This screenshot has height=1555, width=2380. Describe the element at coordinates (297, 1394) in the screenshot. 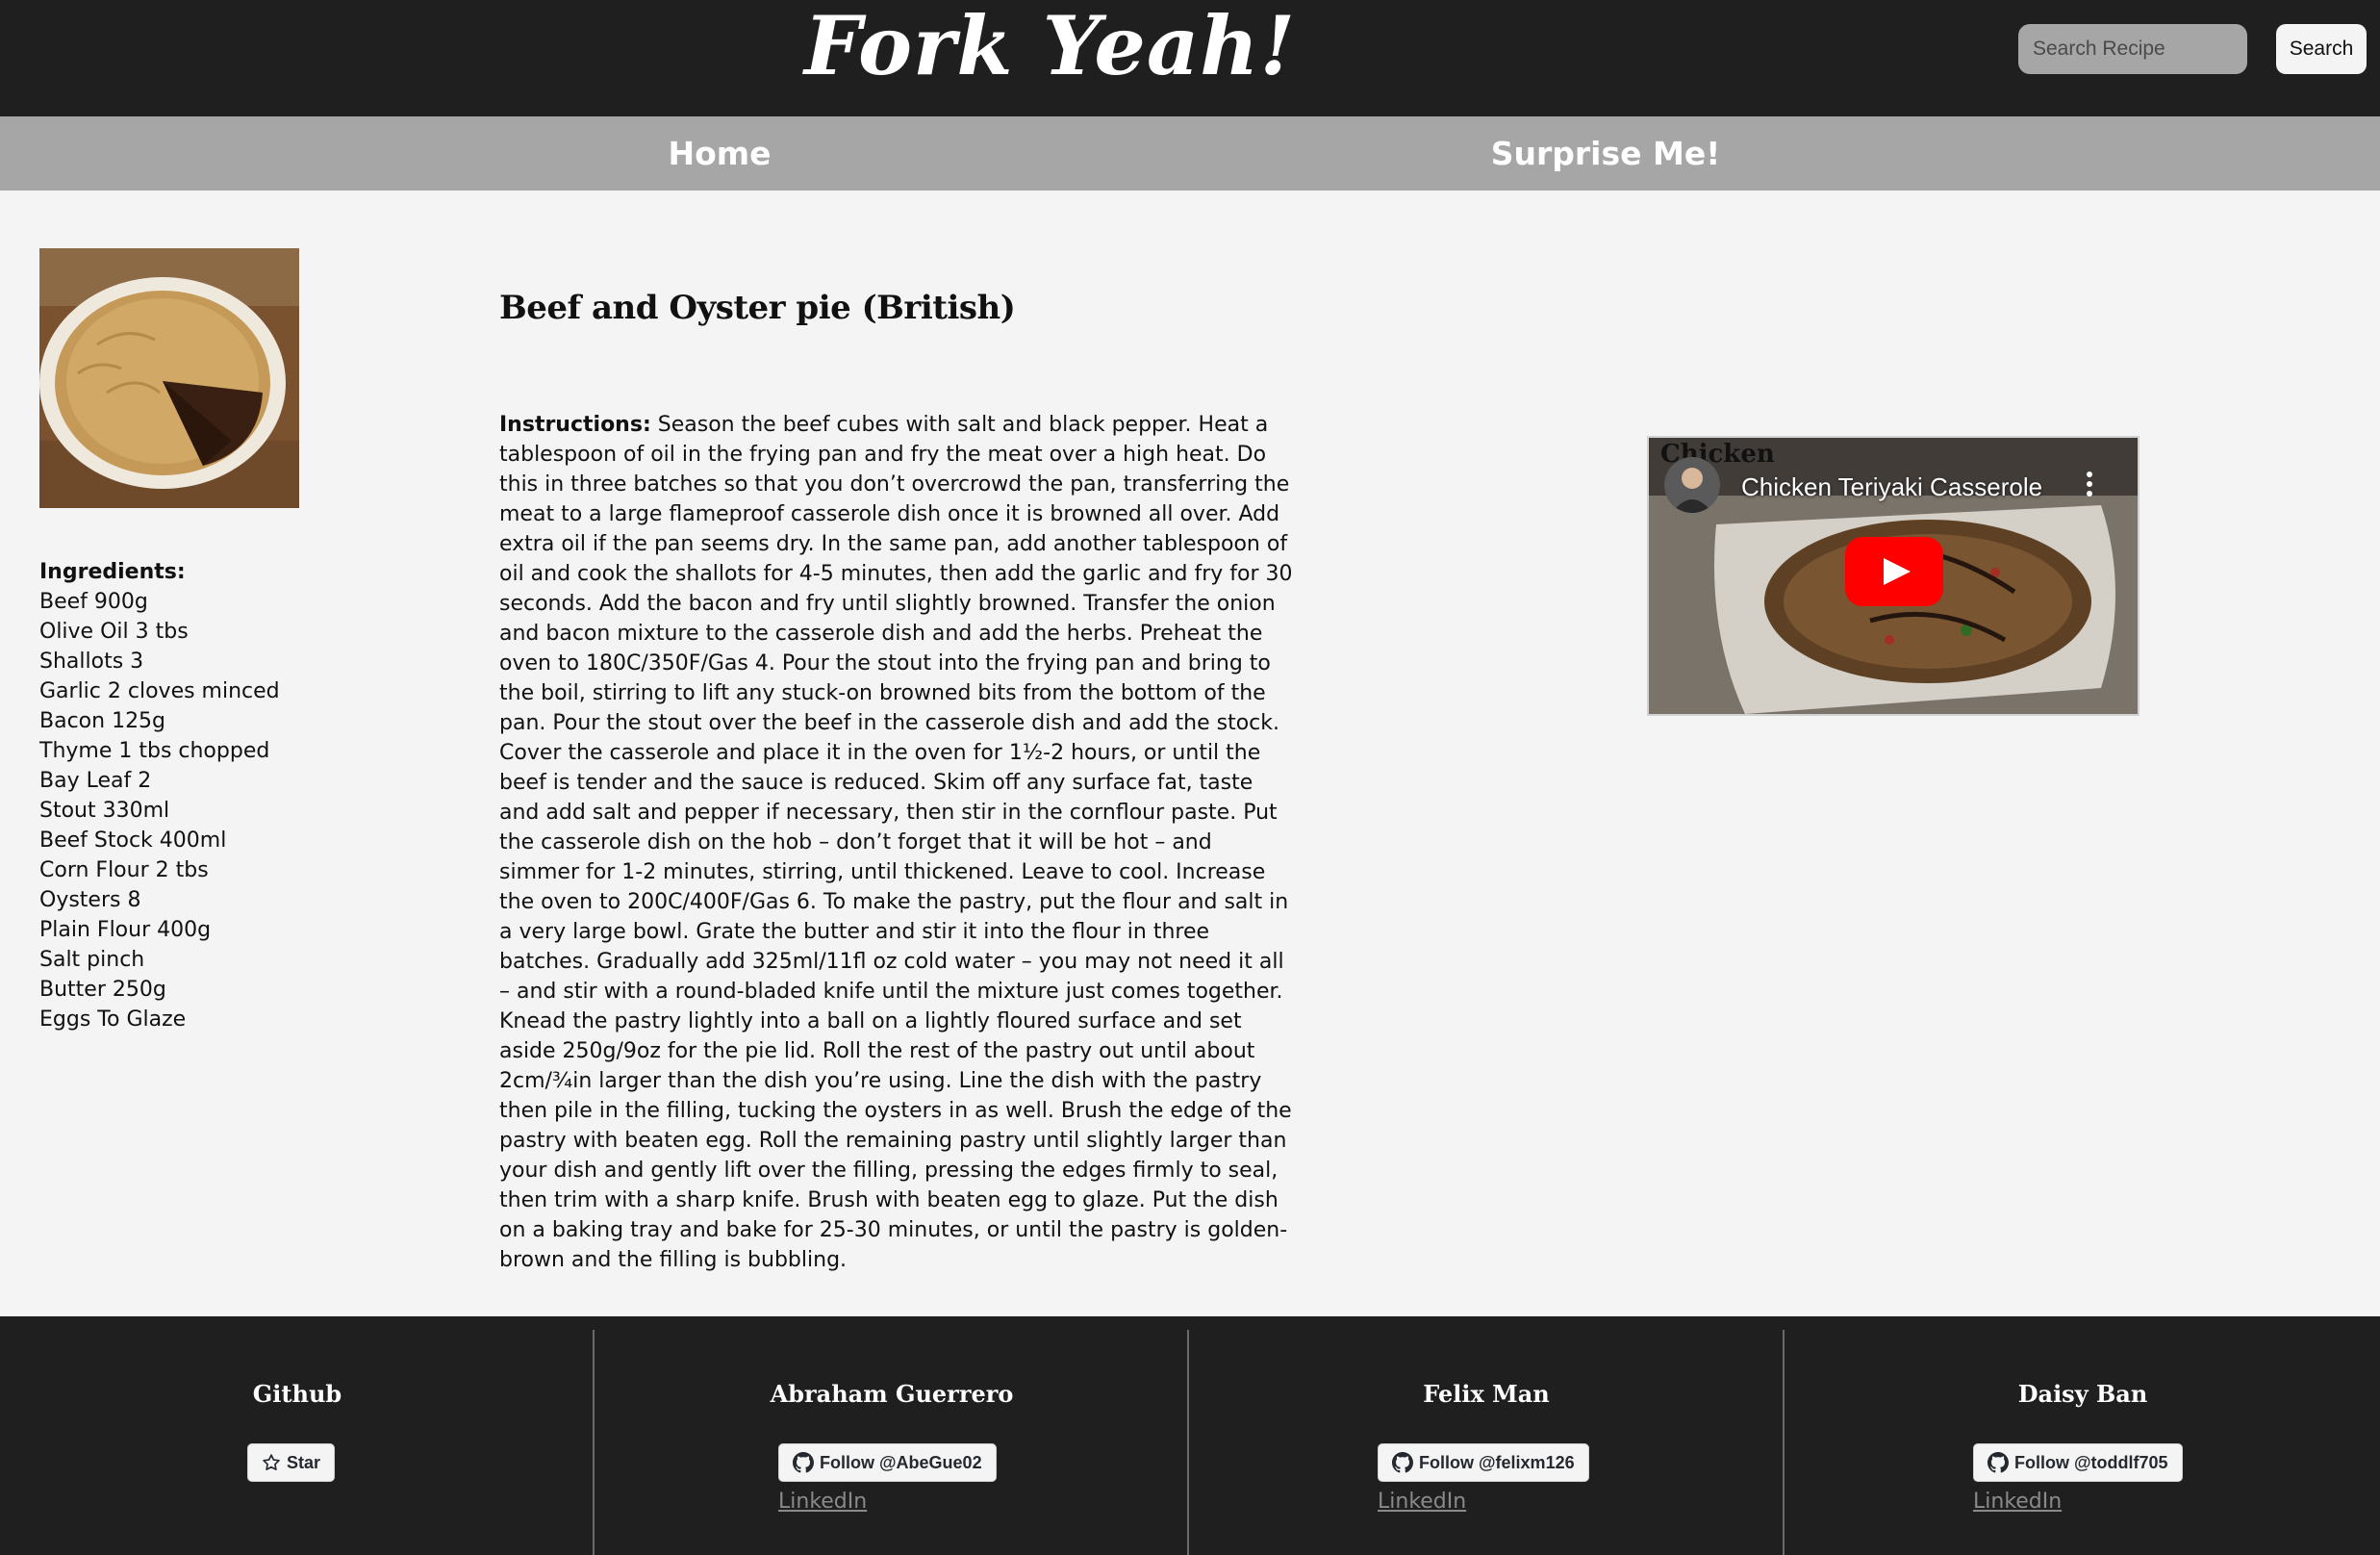

I see `footer-column-title: Github` at that location.